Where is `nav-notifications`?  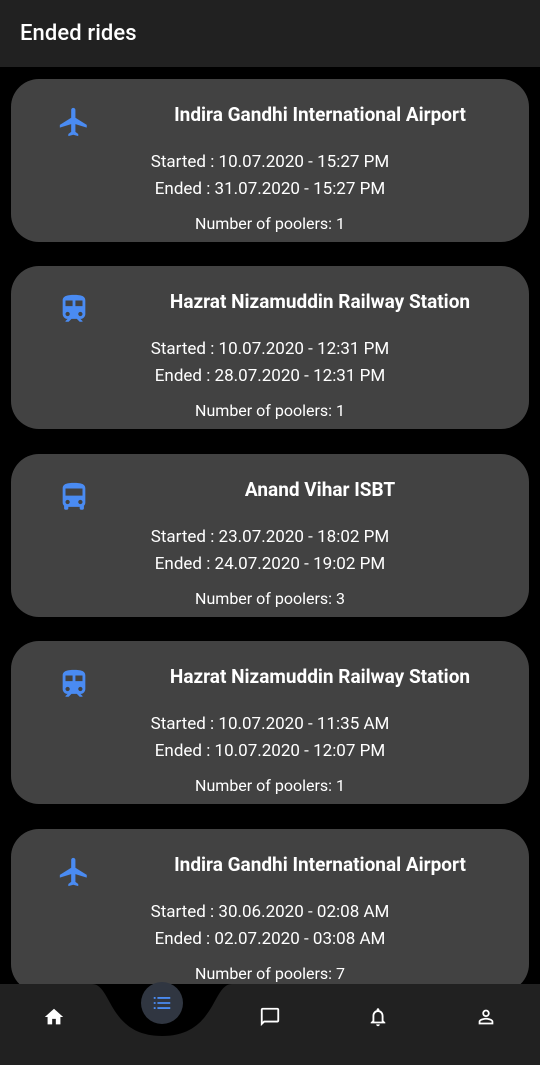
nav-notifications is located at coordinates (378, 1017).